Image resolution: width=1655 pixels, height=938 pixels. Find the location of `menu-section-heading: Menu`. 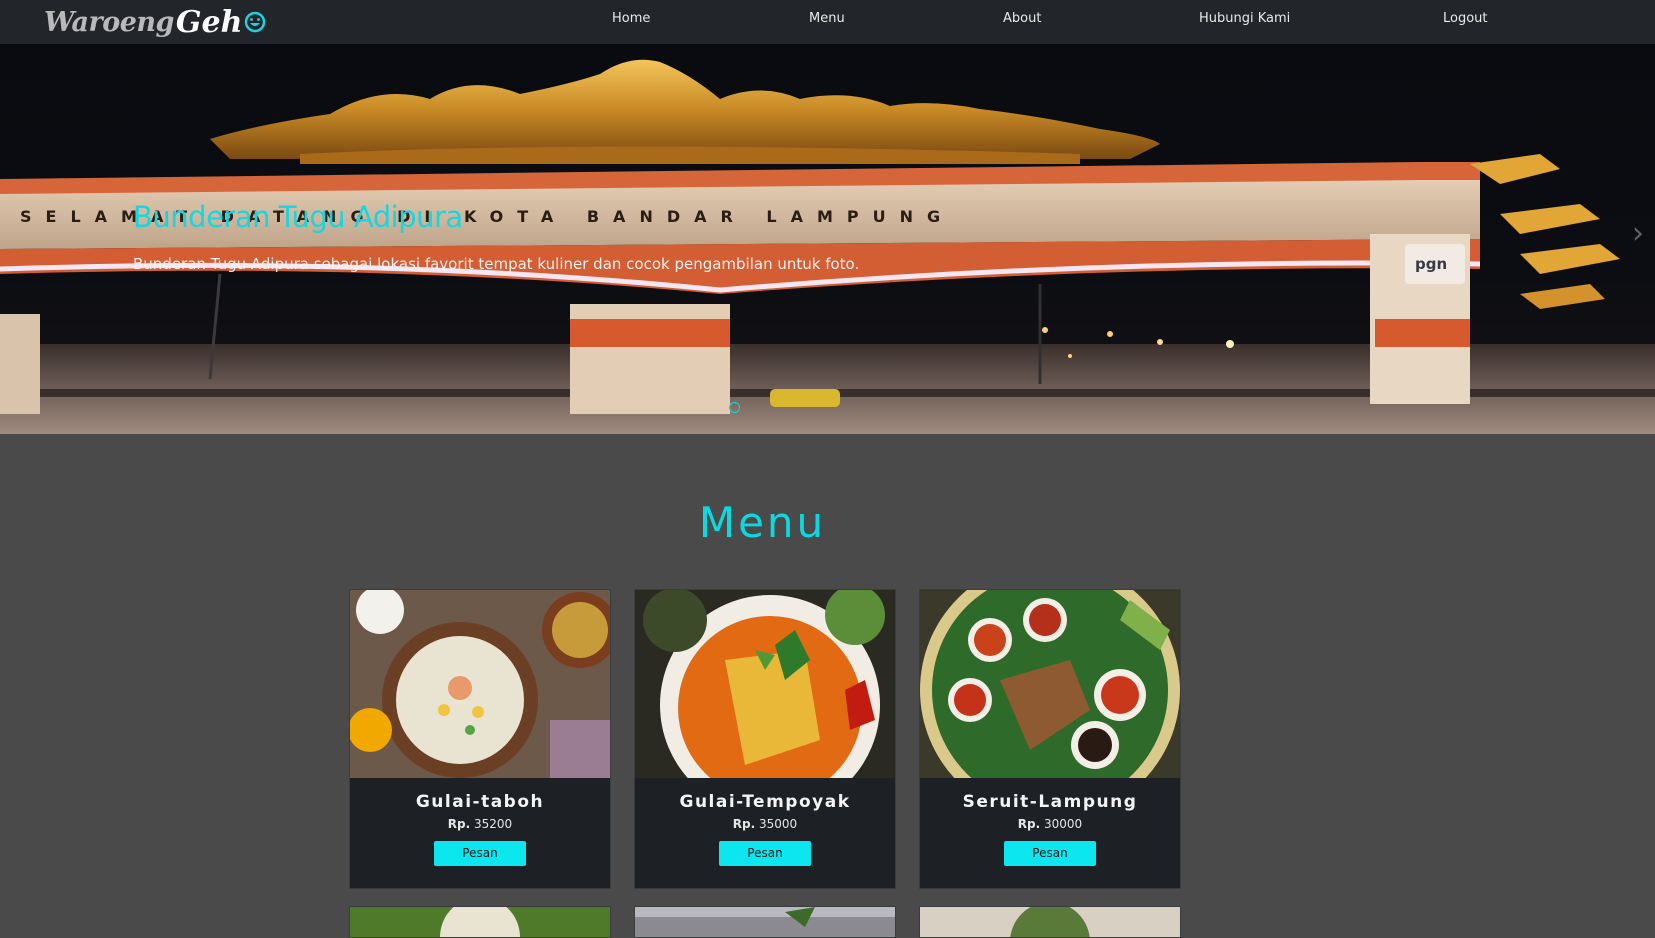

menu-section-heading: Menu is located at coordinates (762, 522).